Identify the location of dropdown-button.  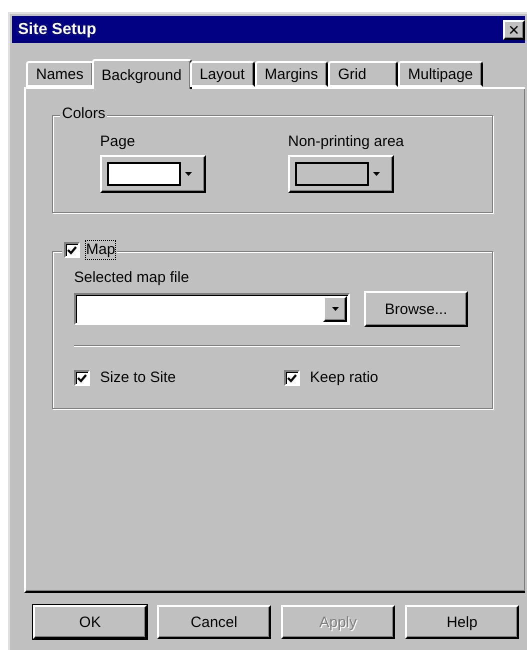
(335, 309).